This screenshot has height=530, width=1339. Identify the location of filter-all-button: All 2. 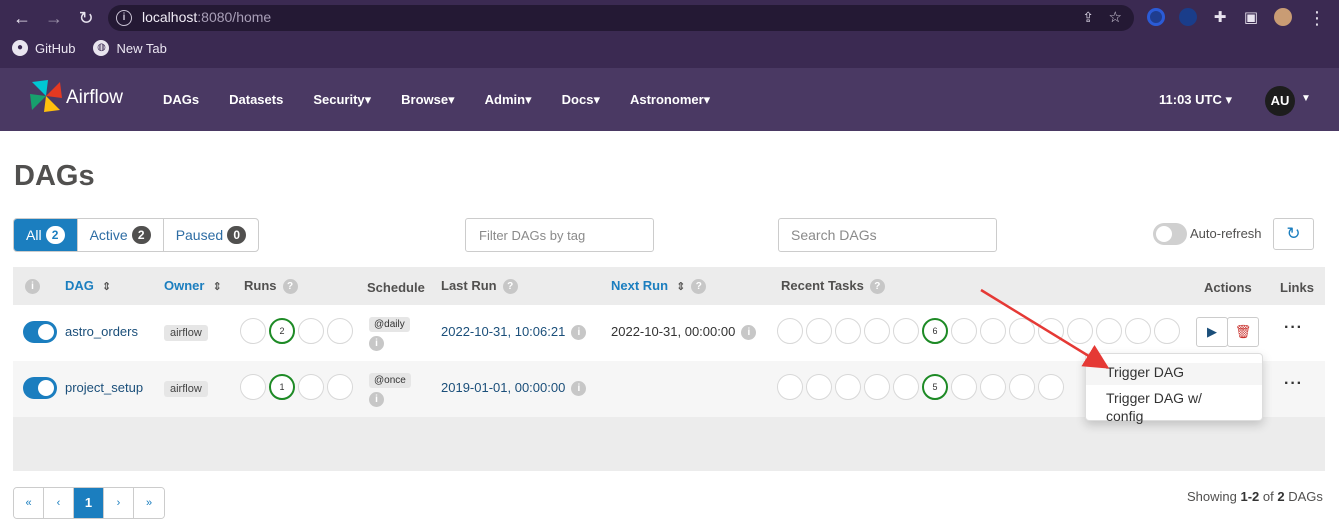
(46, 235).